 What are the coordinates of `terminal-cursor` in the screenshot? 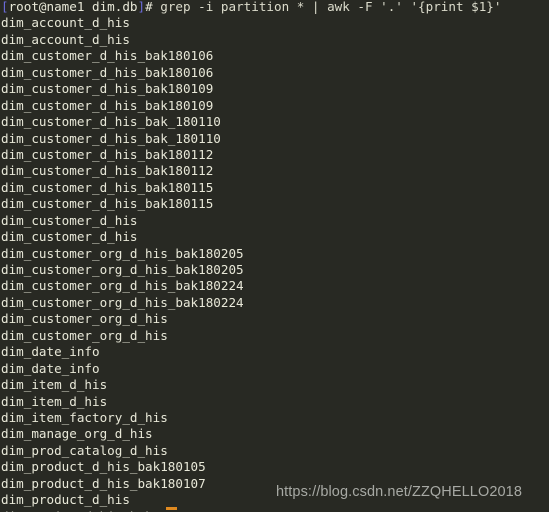 It's located at (171, 508).